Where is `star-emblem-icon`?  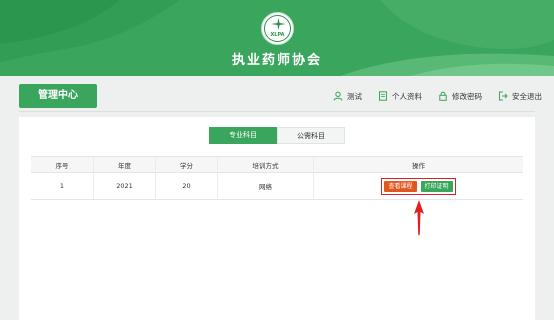 star-emblem-icon is located at coordinates (278, 24).